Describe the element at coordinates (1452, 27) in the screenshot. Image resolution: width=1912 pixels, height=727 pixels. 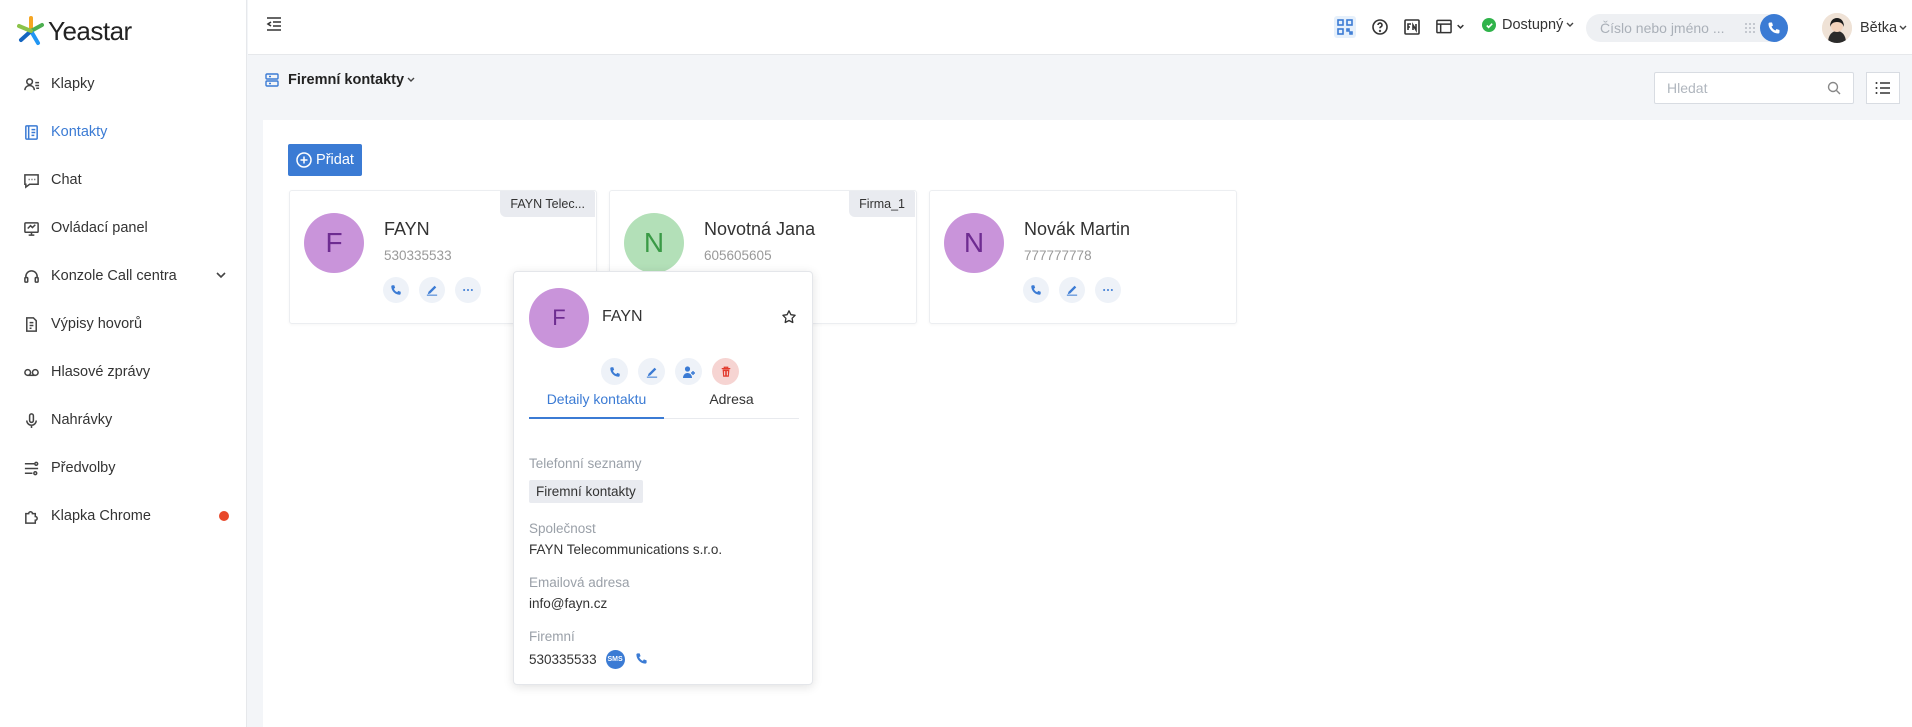
I see `window-layout-icon` at that location.